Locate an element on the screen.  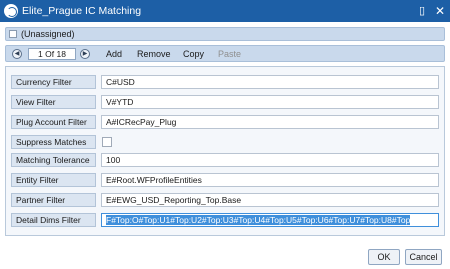
currency-filter-row: Currency Filter C#USD is located at coordinates (225, 82).